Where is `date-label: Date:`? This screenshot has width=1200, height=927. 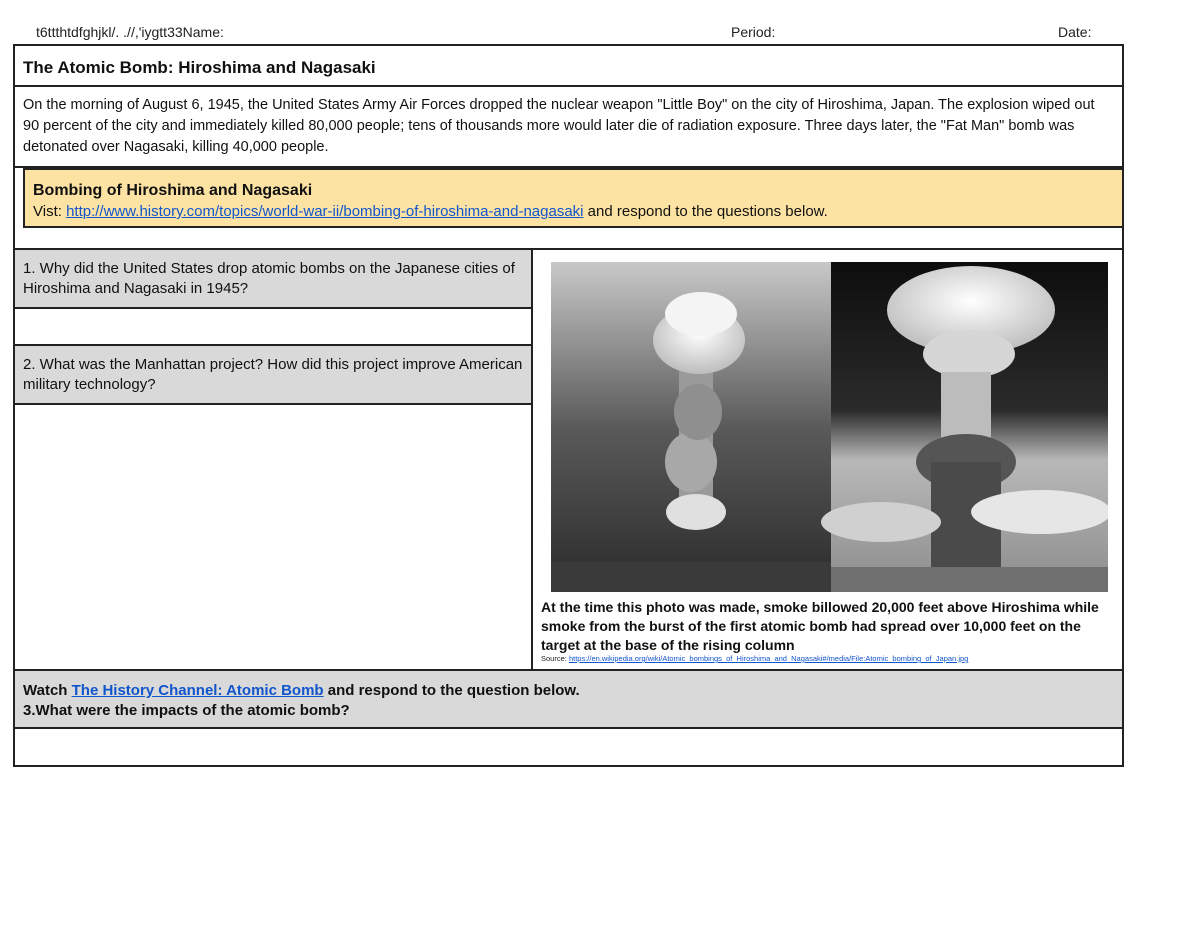
date-label: Date: is located at coordinates (1075, 32).